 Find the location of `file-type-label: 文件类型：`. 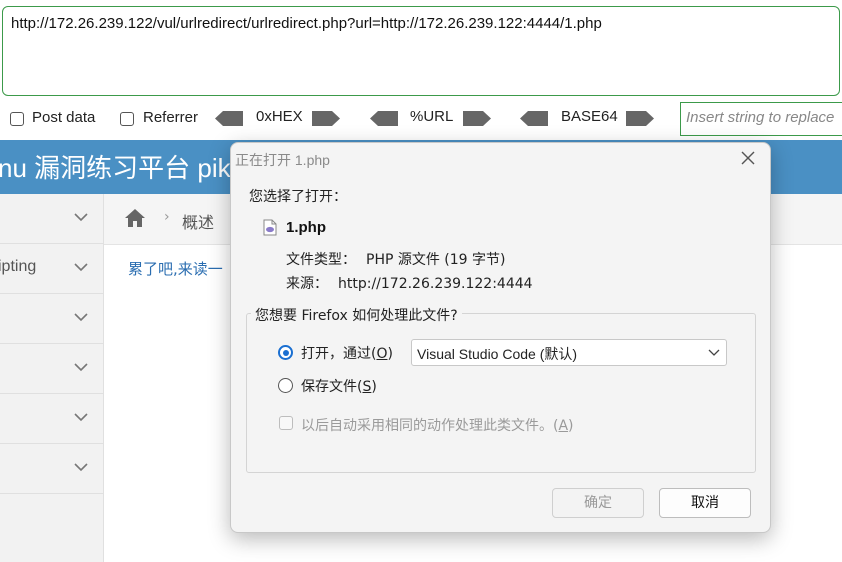

file-type-label: 文件类型： is located at coordinates (321, 260).